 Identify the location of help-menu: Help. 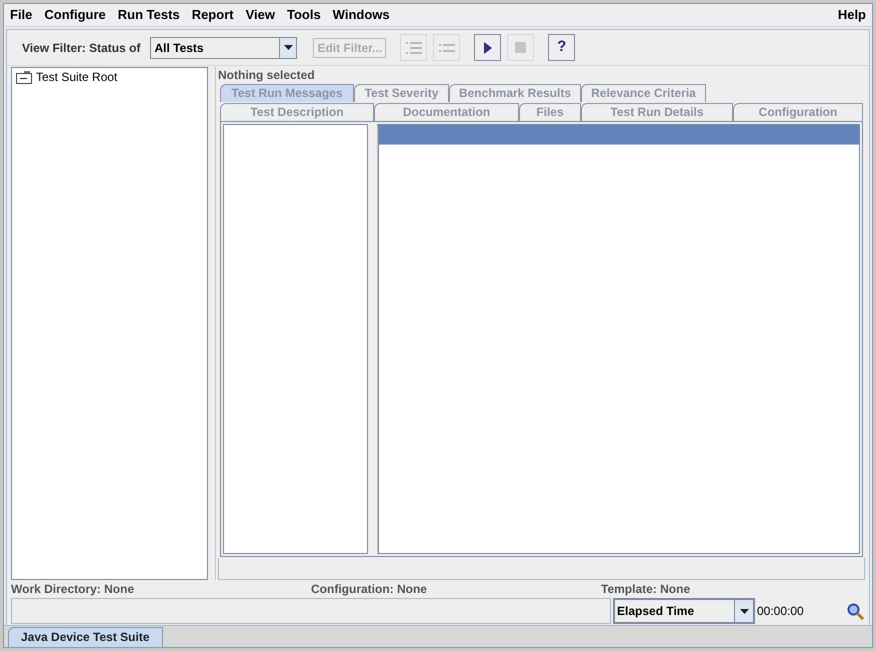
(852, 15).